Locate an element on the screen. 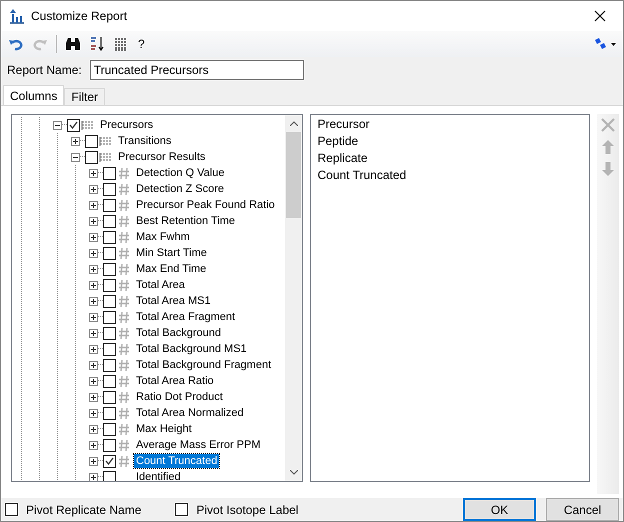 This screenshot has width=624, height=522. scroll-thumb is located at coordinates (294, 175).